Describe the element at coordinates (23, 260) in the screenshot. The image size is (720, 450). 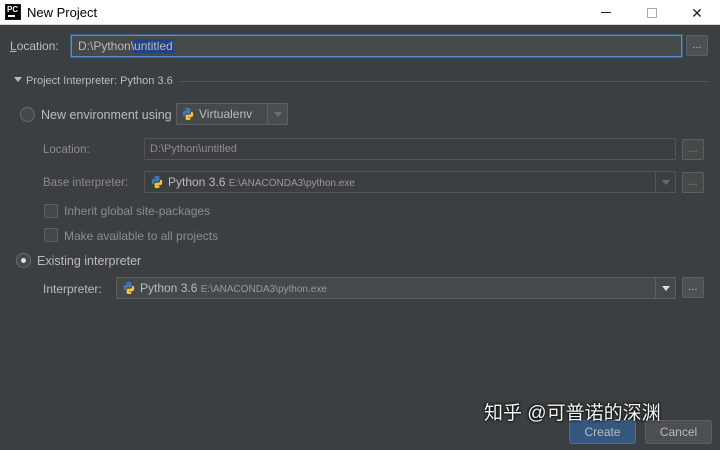
I see `existing-interpreter-radio` at that location.